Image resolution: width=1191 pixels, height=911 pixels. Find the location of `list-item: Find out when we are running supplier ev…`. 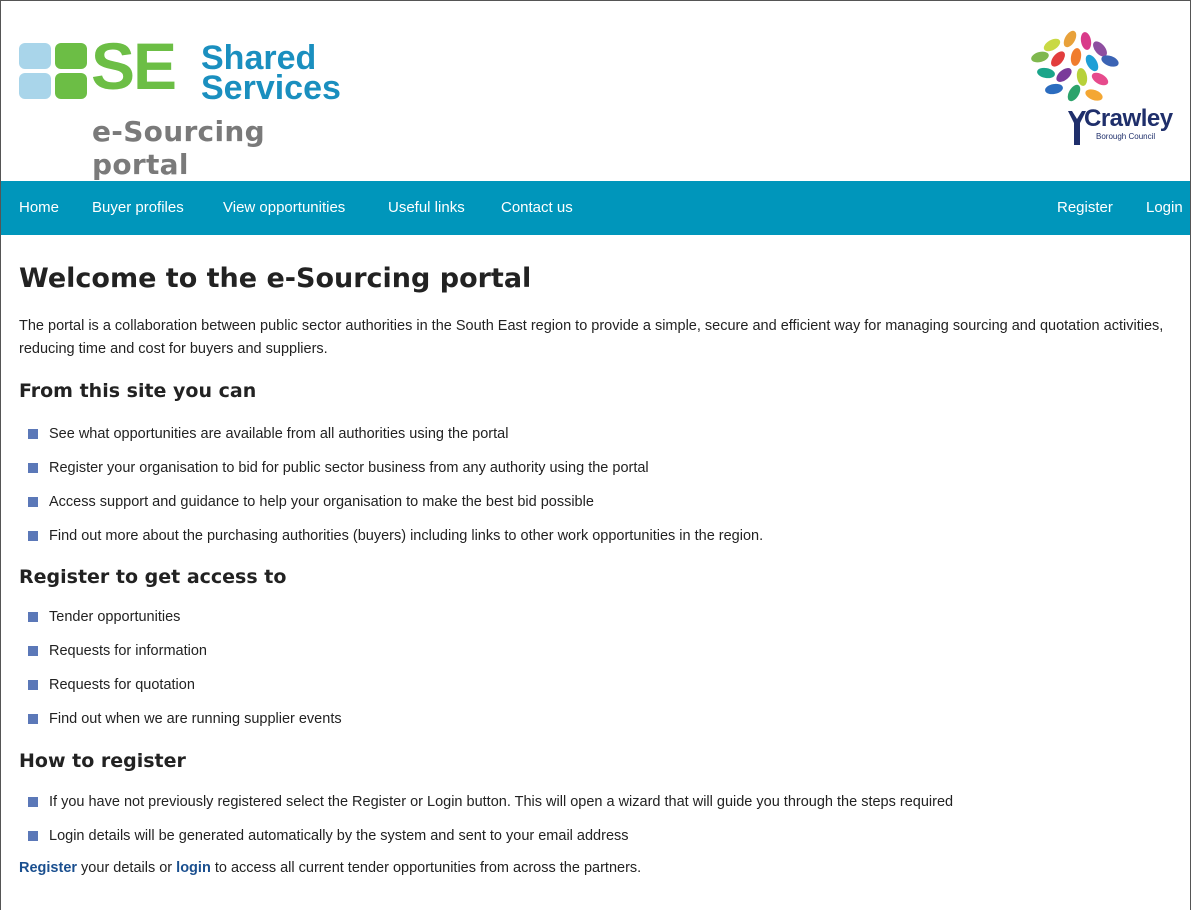

list-item: Find out when we are running supplier ev… is located at coordinates (599, 719).